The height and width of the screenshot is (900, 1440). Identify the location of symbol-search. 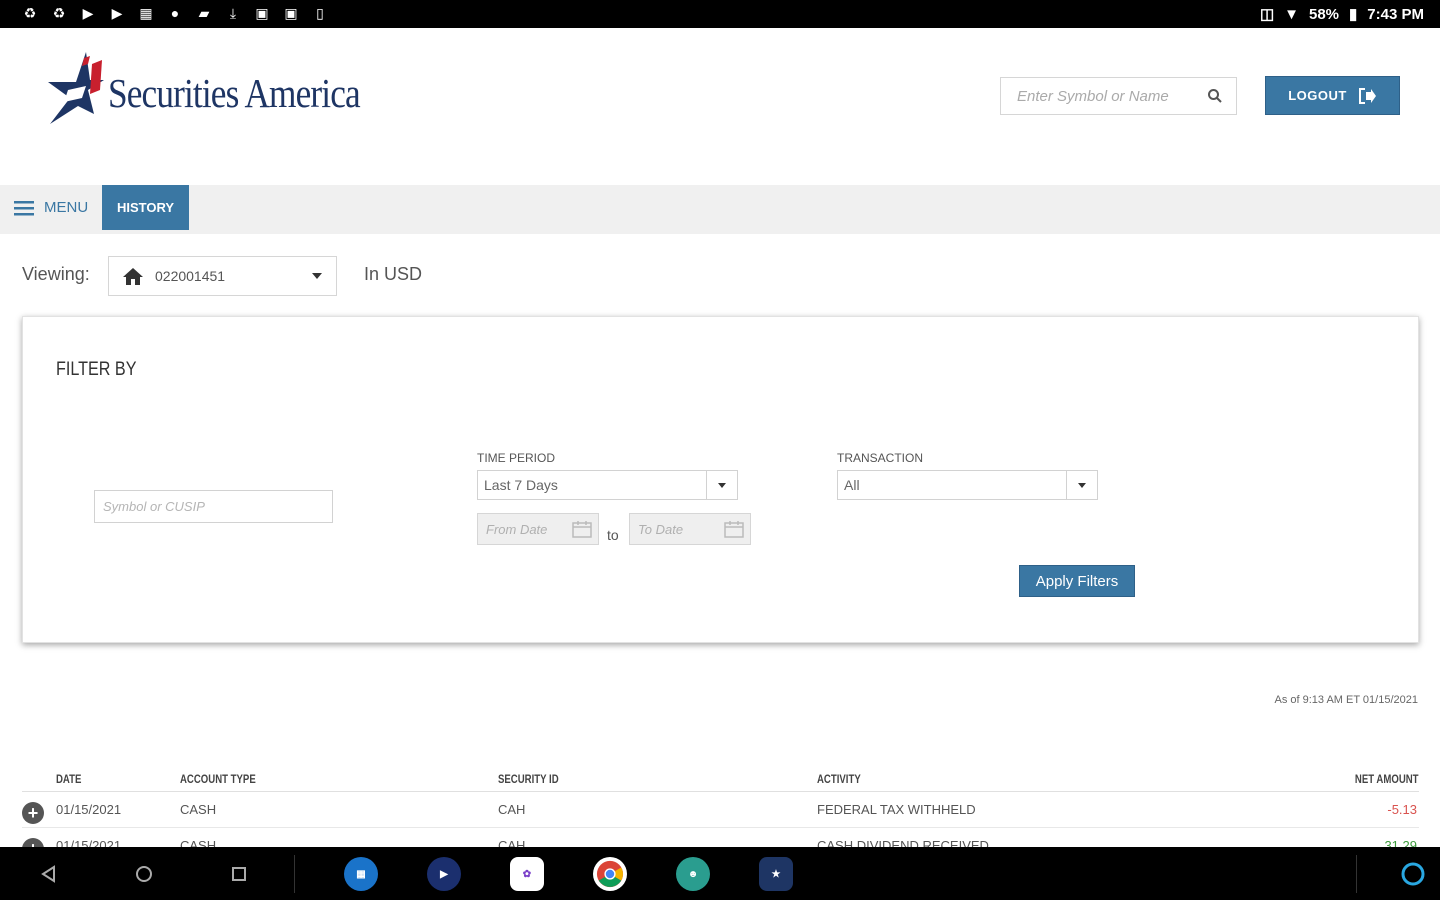
(1118, 96).